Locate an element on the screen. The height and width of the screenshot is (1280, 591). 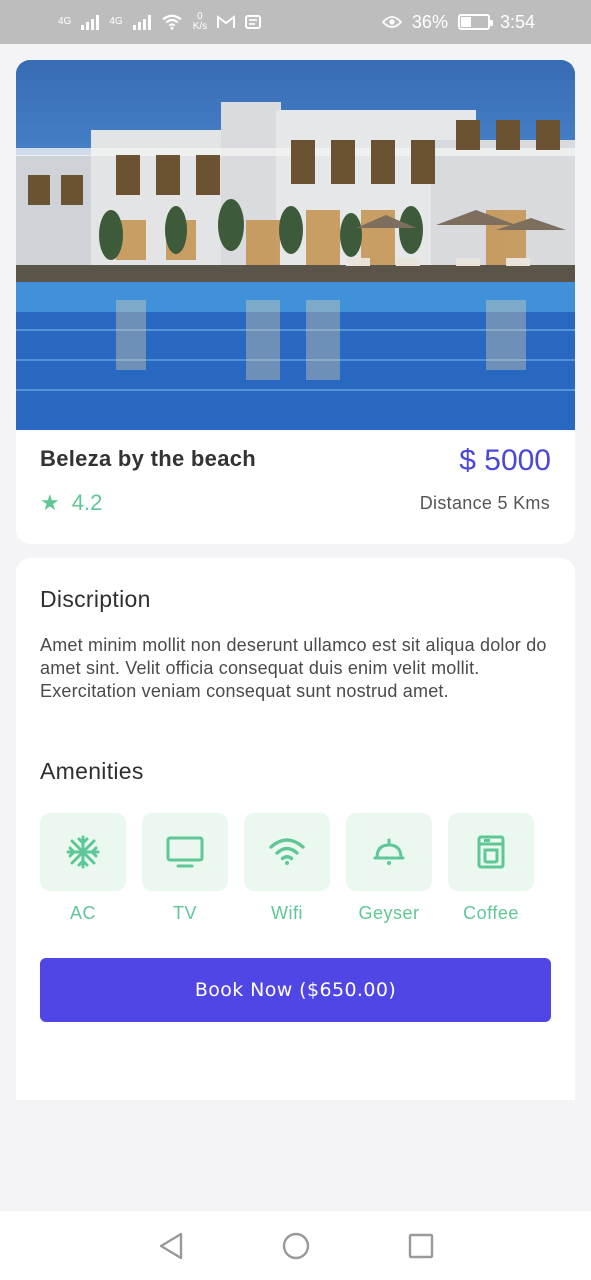
system-nav-bar is located at coordinates (295, 1245).